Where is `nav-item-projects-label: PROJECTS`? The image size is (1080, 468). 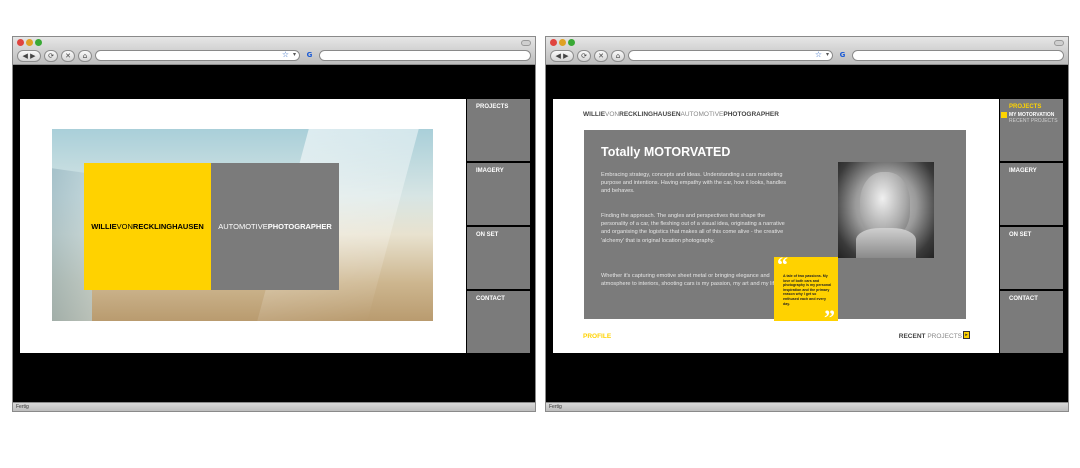
nav-item-projects-label: PROJECTS is located at coordinates (1025, 107).